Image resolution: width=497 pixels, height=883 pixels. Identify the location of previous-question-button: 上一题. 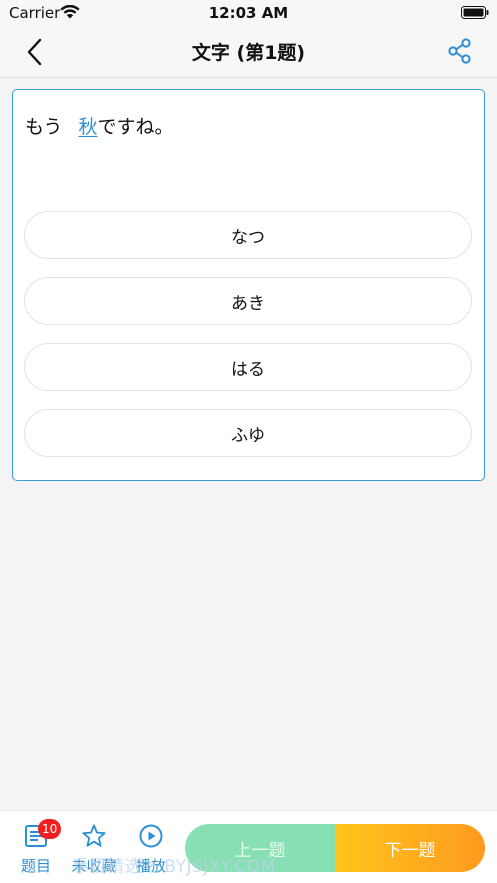
(260, 848).